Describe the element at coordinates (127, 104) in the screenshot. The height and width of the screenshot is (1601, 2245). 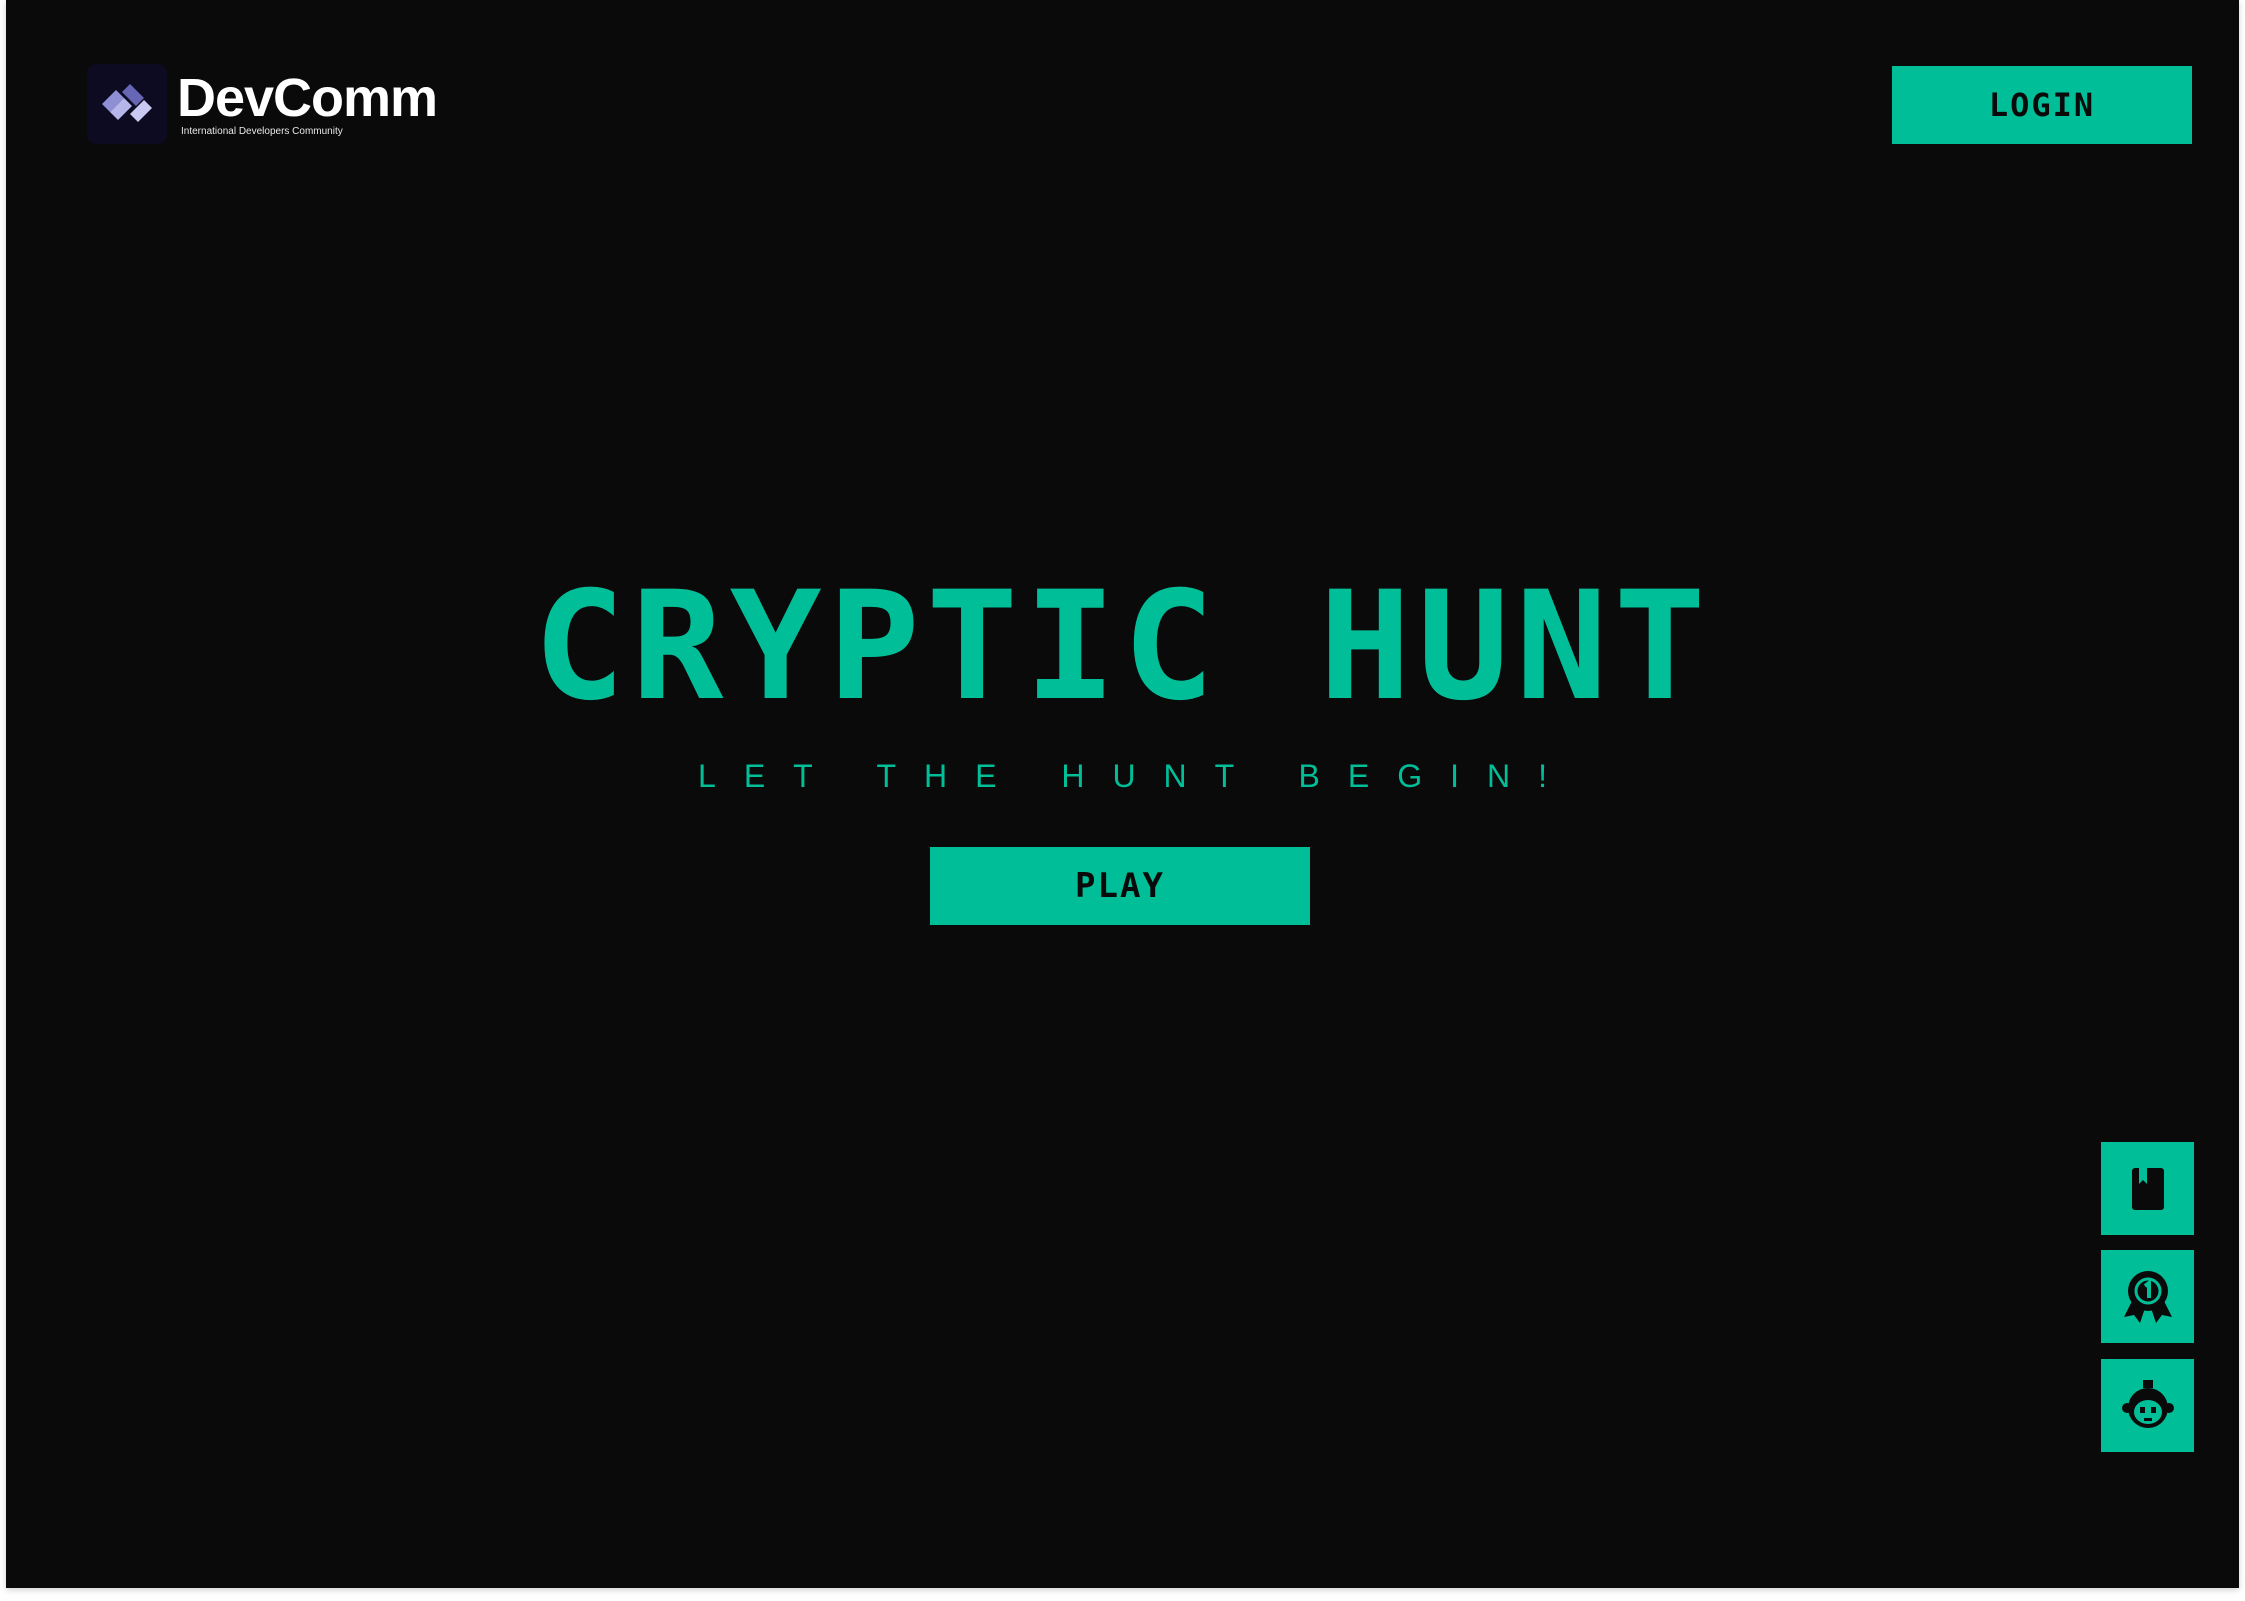
I see `devcomm-logo-icon` at that location.